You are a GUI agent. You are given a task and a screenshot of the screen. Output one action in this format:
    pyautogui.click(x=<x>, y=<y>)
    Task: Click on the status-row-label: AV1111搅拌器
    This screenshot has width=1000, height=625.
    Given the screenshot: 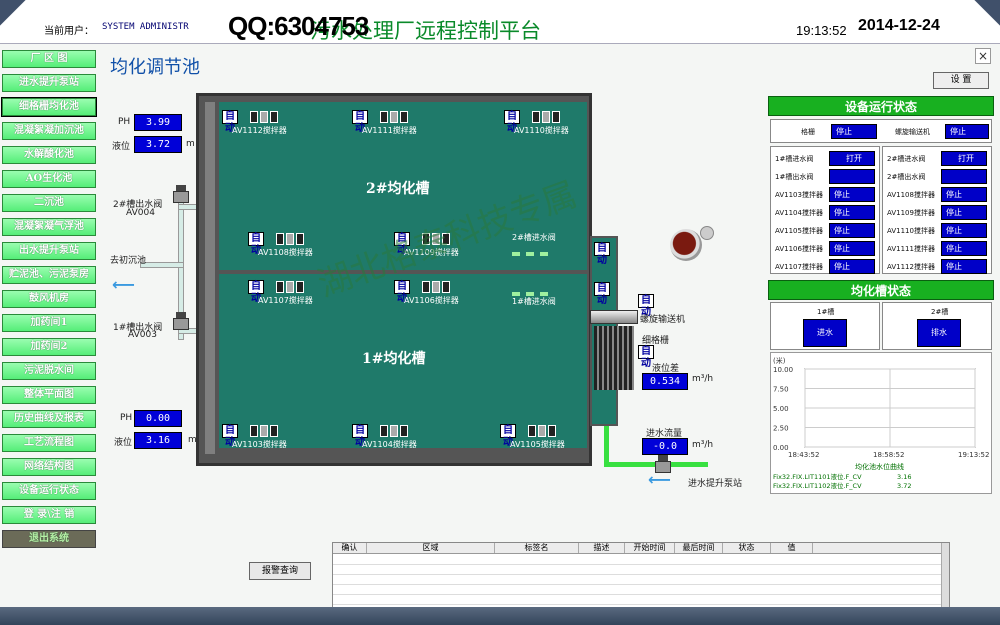 What is the action you would take?
    pyautogui.click(x=911, y=249)
    